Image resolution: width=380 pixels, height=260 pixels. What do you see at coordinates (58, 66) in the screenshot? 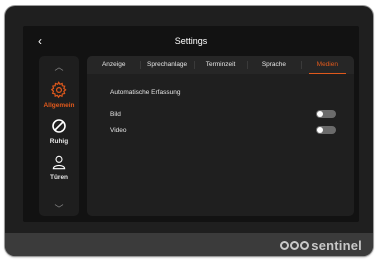
I see `scroll-up-icon: ︿` at bounding box center [58, 66].